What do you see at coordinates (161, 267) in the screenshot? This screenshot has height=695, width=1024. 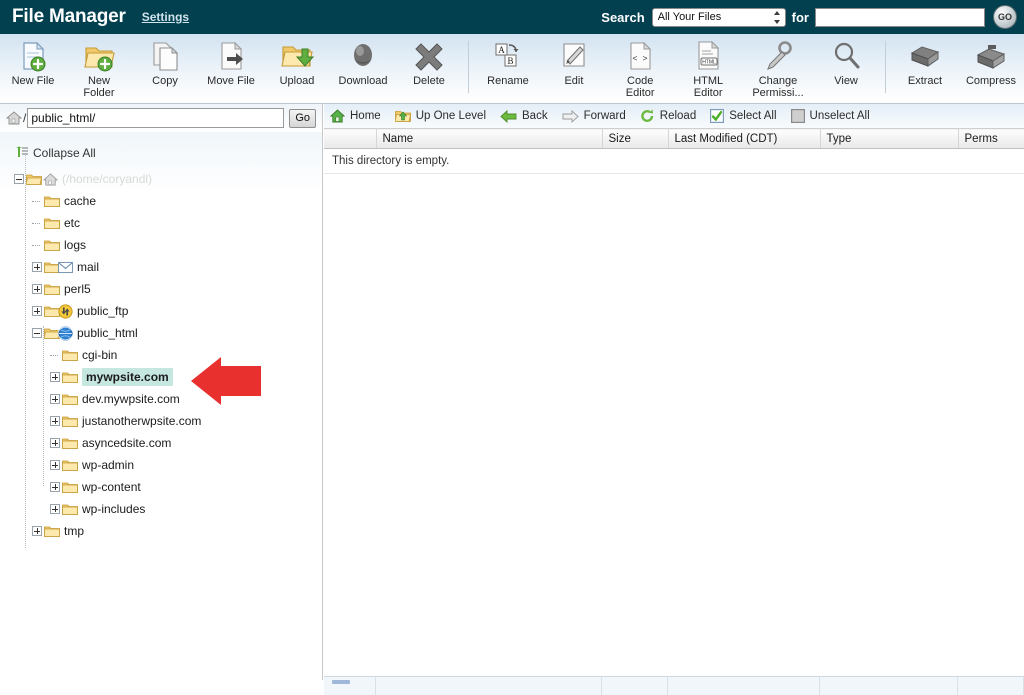 I see `tree-node-mail: mail` at bounding box center [161, 267].